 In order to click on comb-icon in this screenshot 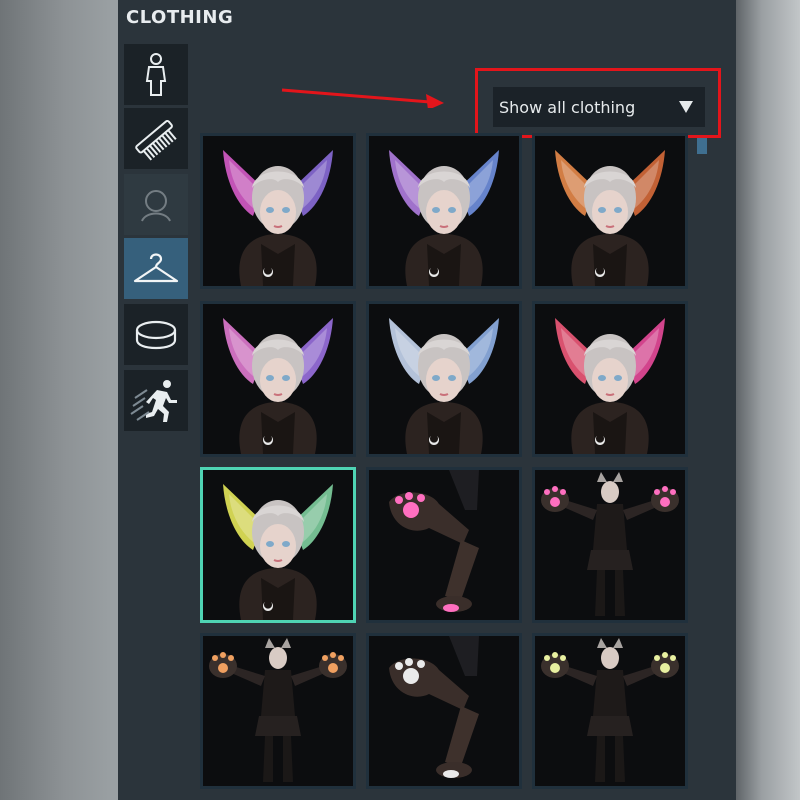, I will do `click(156, 140)`.